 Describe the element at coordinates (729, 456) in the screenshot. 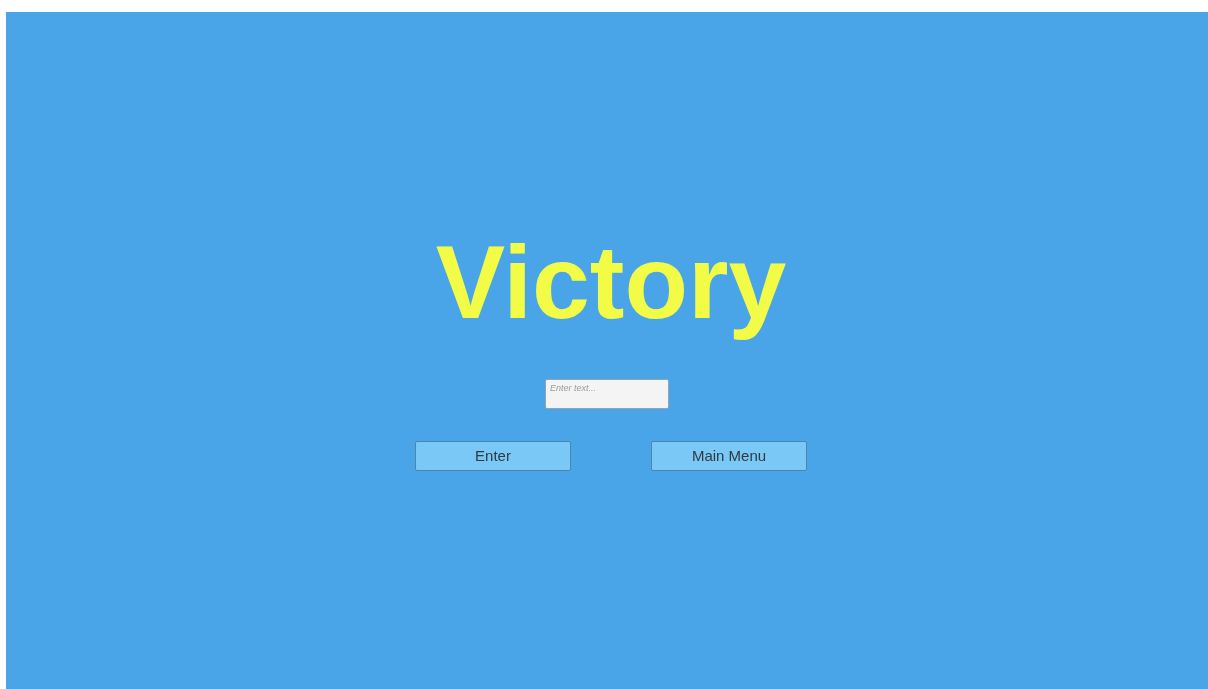

I see `menu-button: Main Menu` at that location.